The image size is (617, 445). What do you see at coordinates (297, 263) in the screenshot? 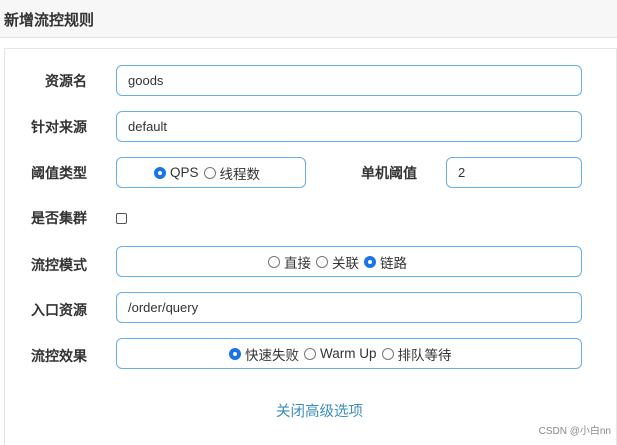
I see `radio-label: 直接` at bounding box center [297, 263].